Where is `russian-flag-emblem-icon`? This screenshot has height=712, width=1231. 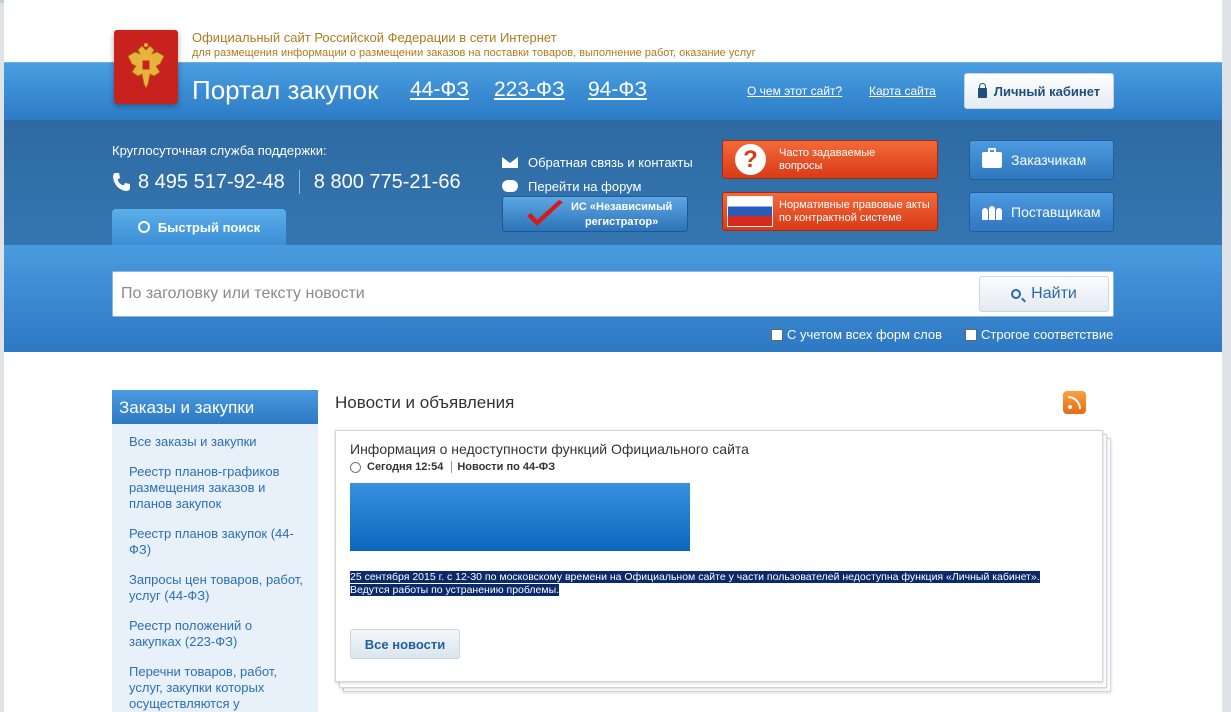 russian-flag-emblem-icon is located at coordinates (750, 211).